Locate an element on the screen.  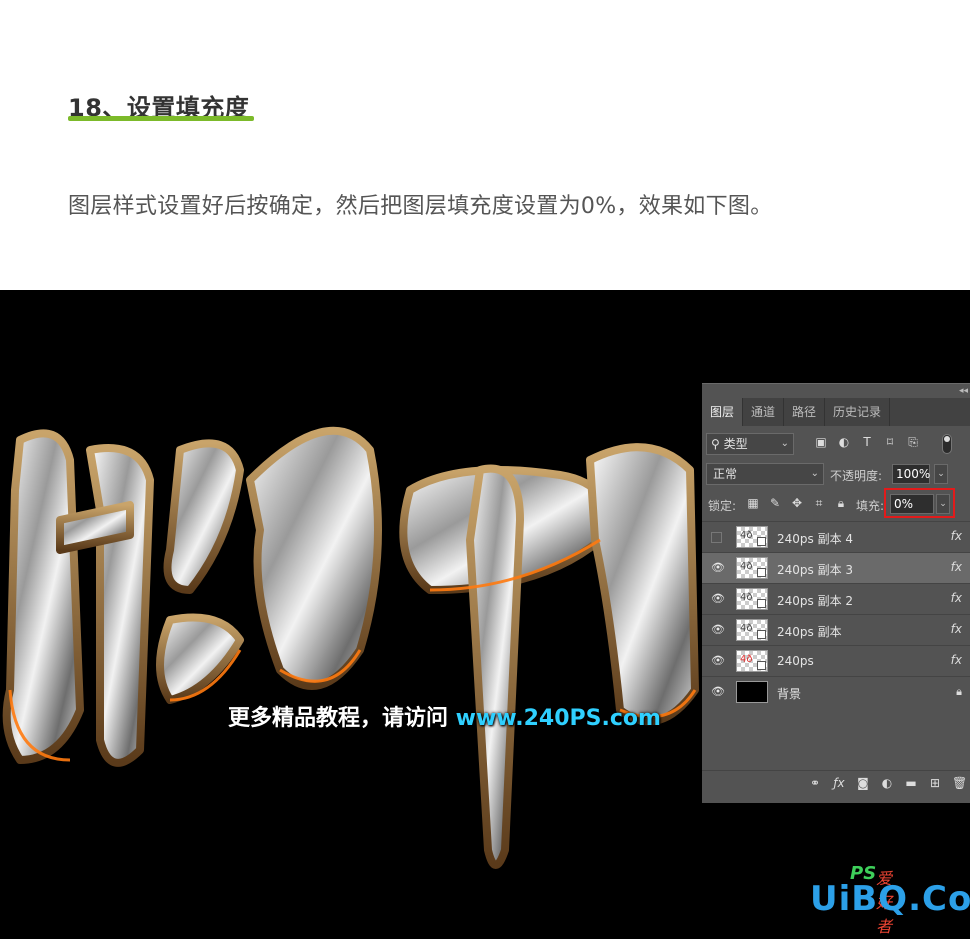
lock-icons: ▦ ✎ ✥ ⌗ 🔒︎ is located at coordinates (797, 503).